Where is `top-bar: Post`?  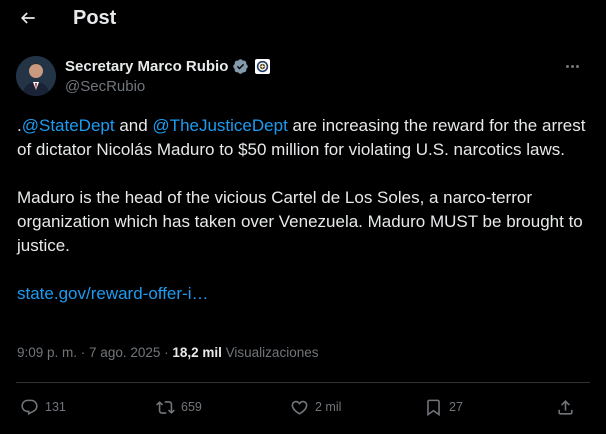 top-bar: Post is located at coordinates (303, 18).